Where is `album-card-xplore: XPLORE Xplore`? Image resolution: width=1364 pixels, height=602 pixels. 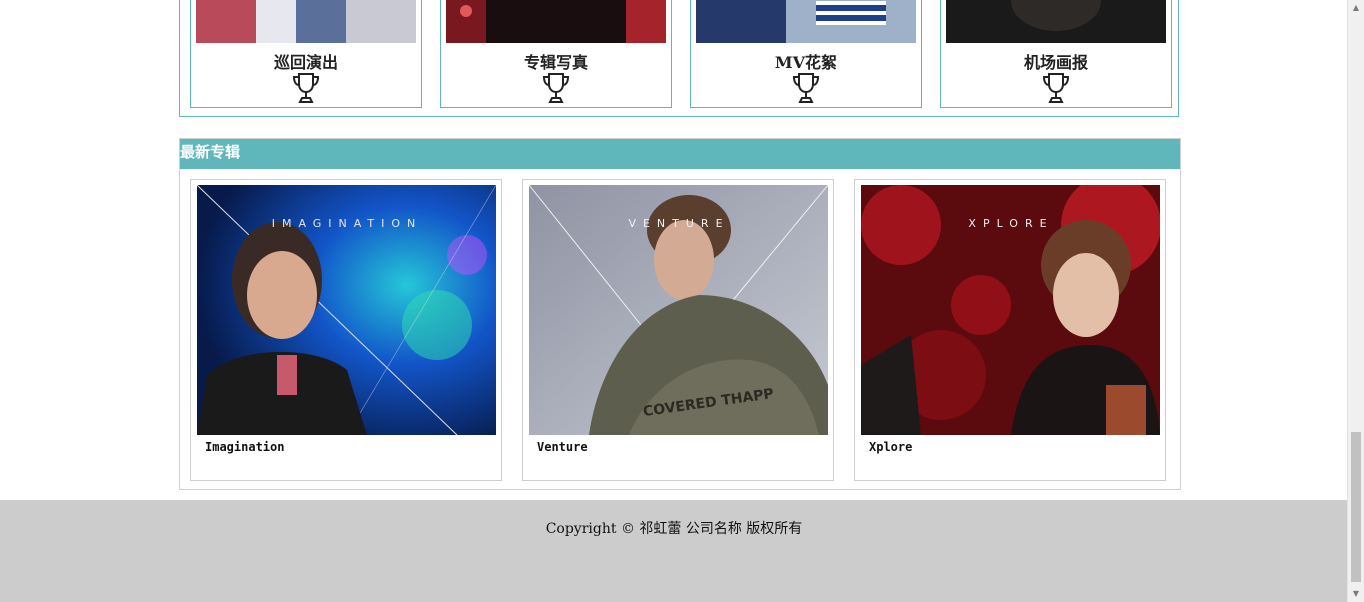 album-card-xplore: XPLORE Xplore is located at coordinates (1010, 330).